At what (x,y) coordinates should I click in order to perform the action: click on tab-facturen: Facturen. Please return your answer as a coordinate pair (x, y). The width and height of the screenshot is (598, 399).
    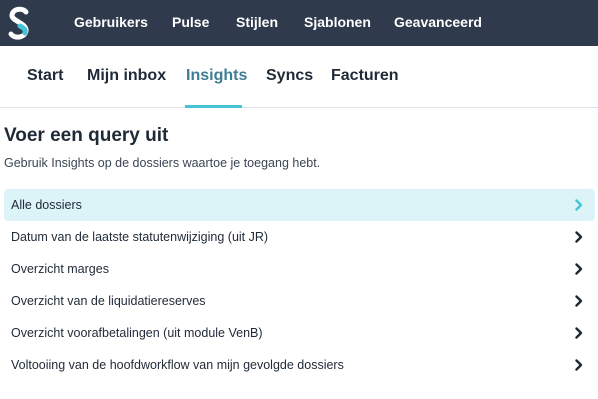
    Looking at the image, I should click on (365, 76).